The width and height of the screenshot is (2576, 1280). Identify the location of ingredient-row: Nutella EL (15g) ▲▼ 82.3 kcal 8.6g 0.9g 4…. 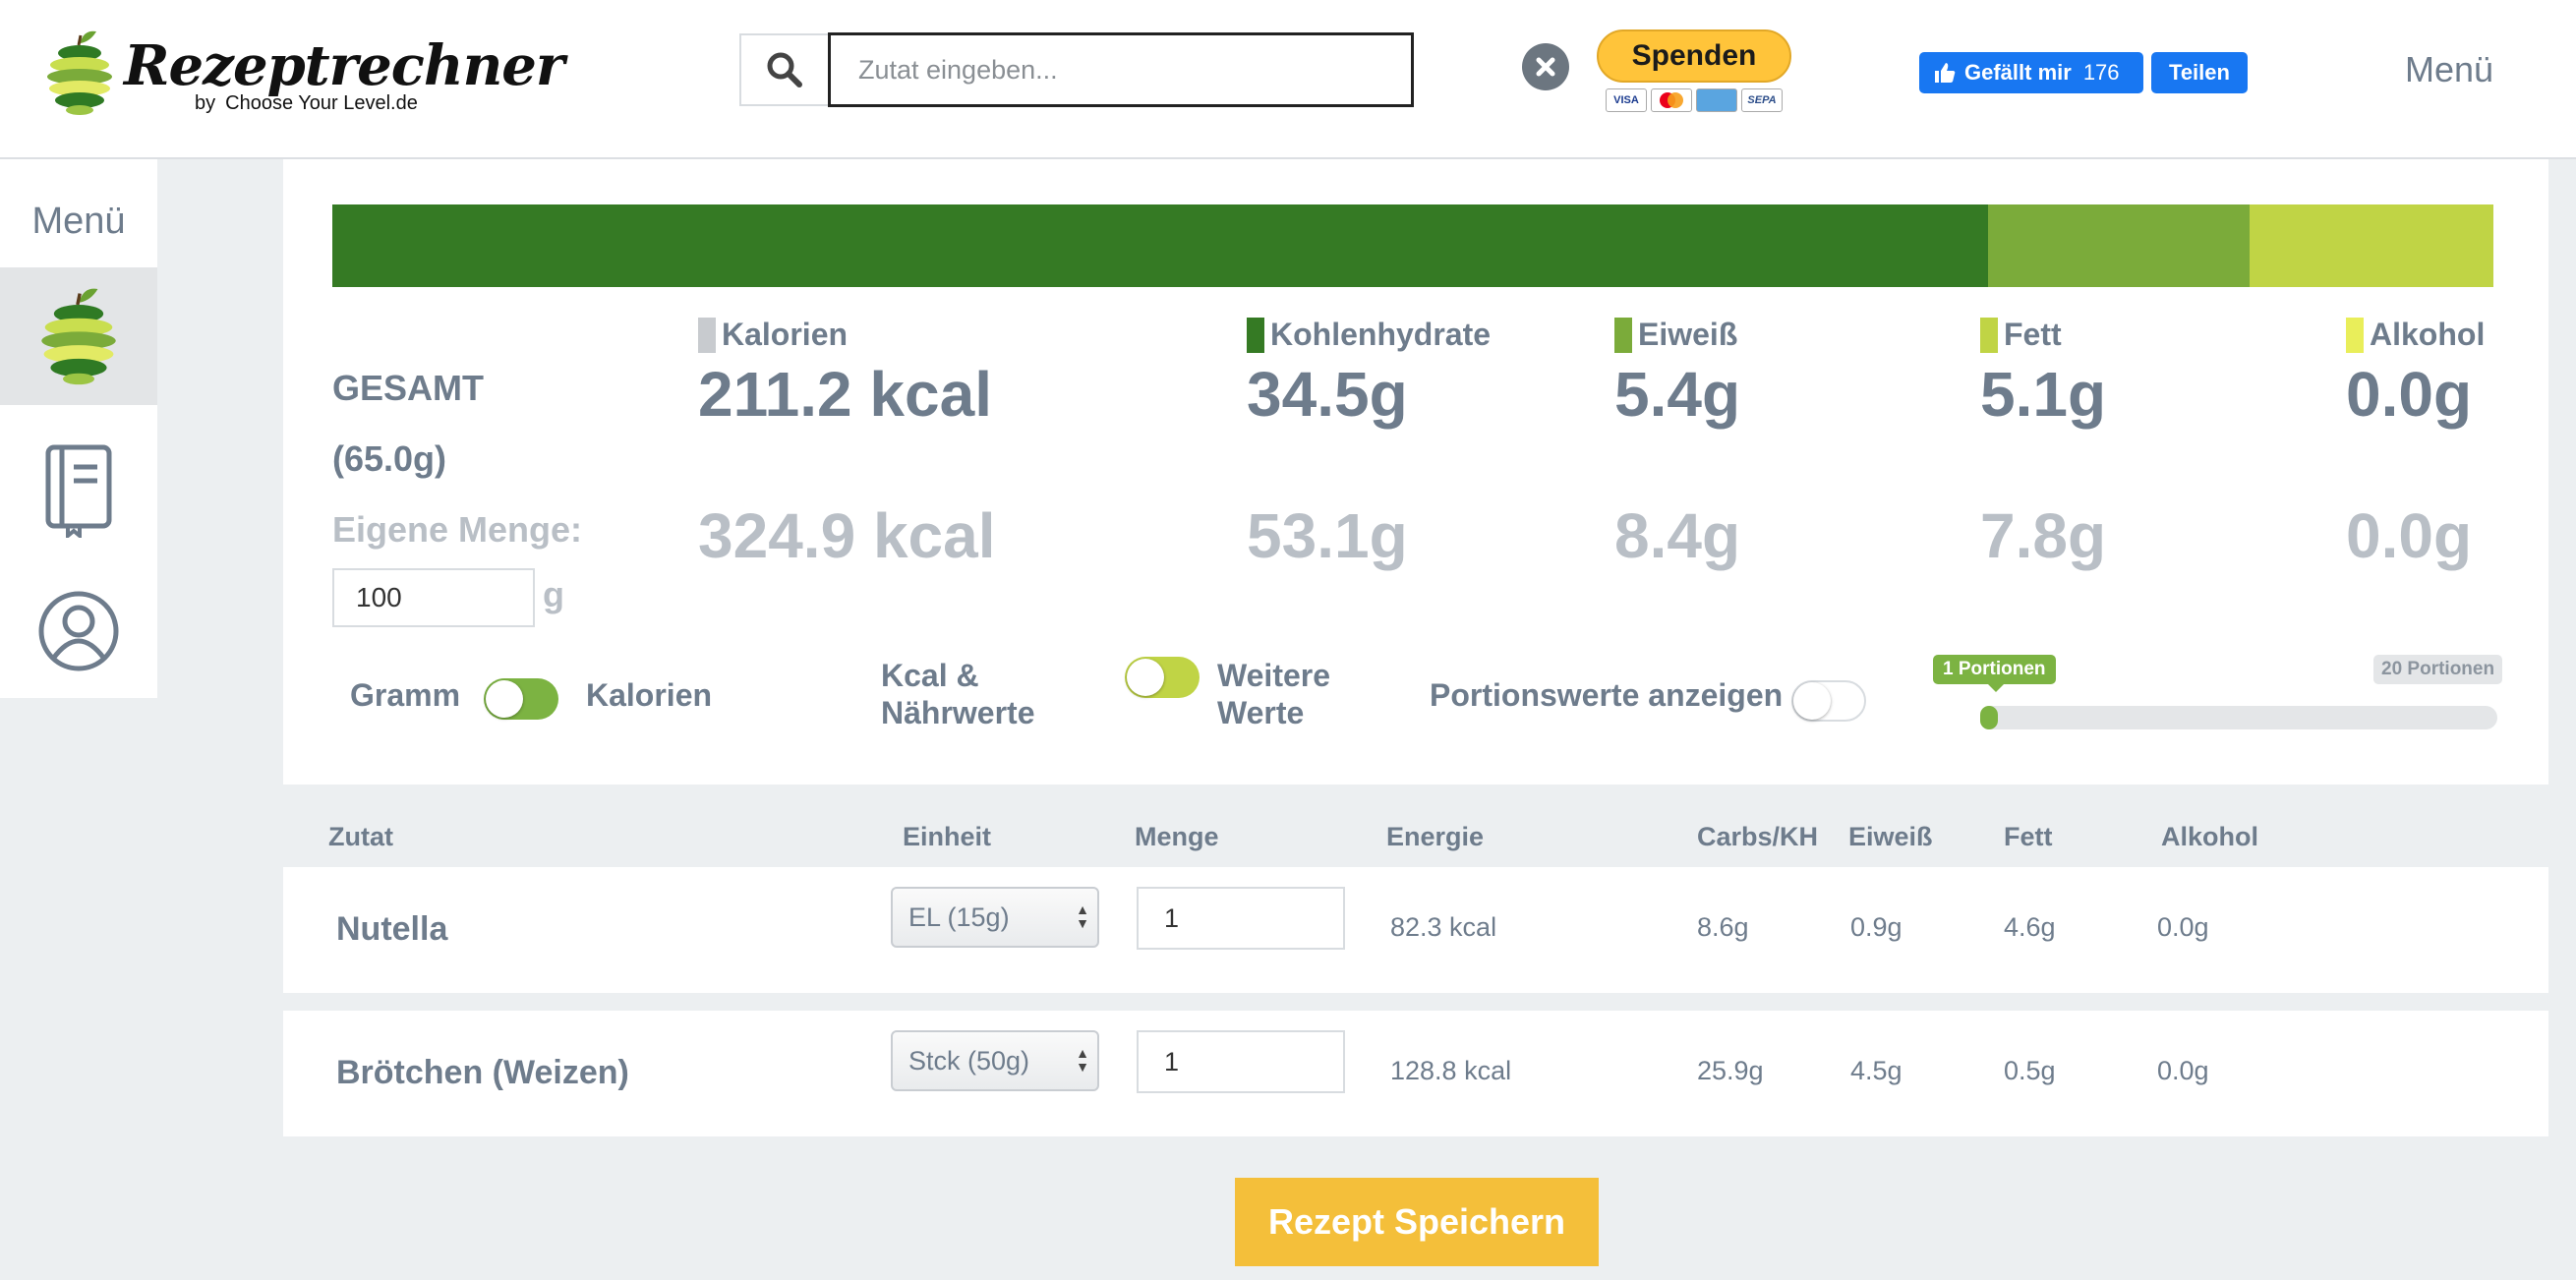
(1415, 930).